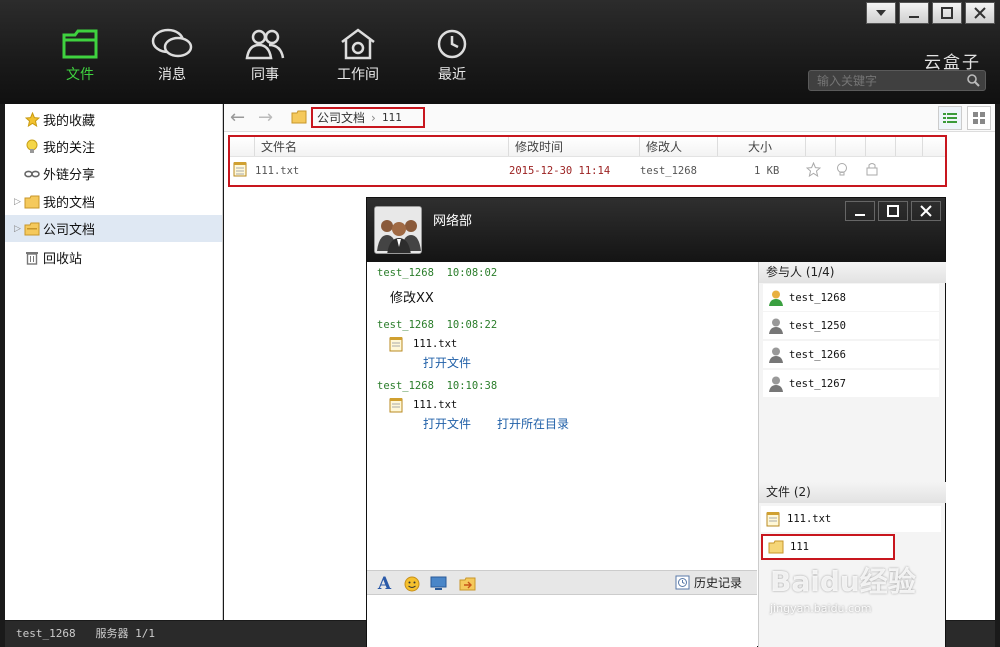 This screenshot has height=647, width=1000. What do you see at coordinates (113, 228) in the screenshot?
I see `sidebar-item-company-docs: ▷ 公司文档` at bounding box center [113, 228].